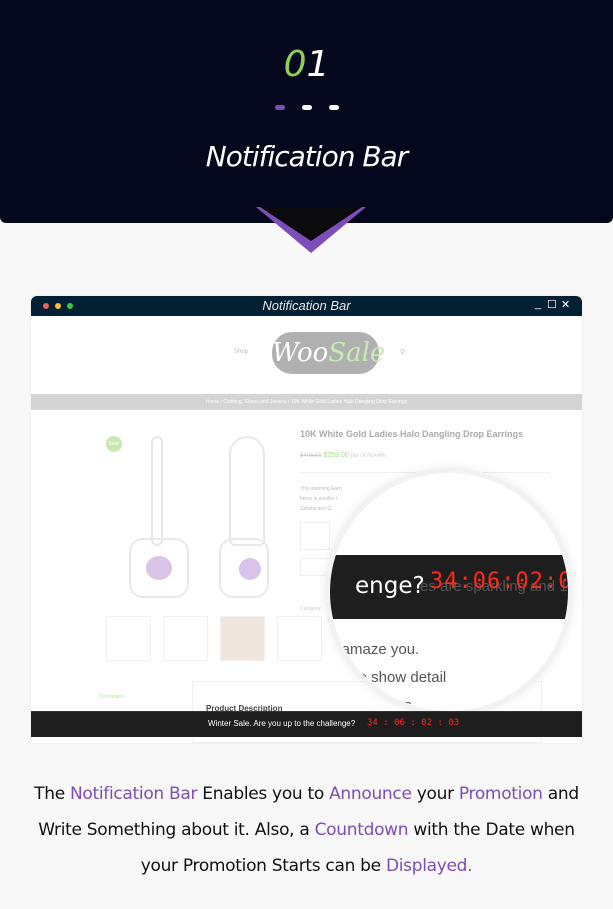 The image size is (613, 909). I want to click on pagination-dots, so click(306, 107).